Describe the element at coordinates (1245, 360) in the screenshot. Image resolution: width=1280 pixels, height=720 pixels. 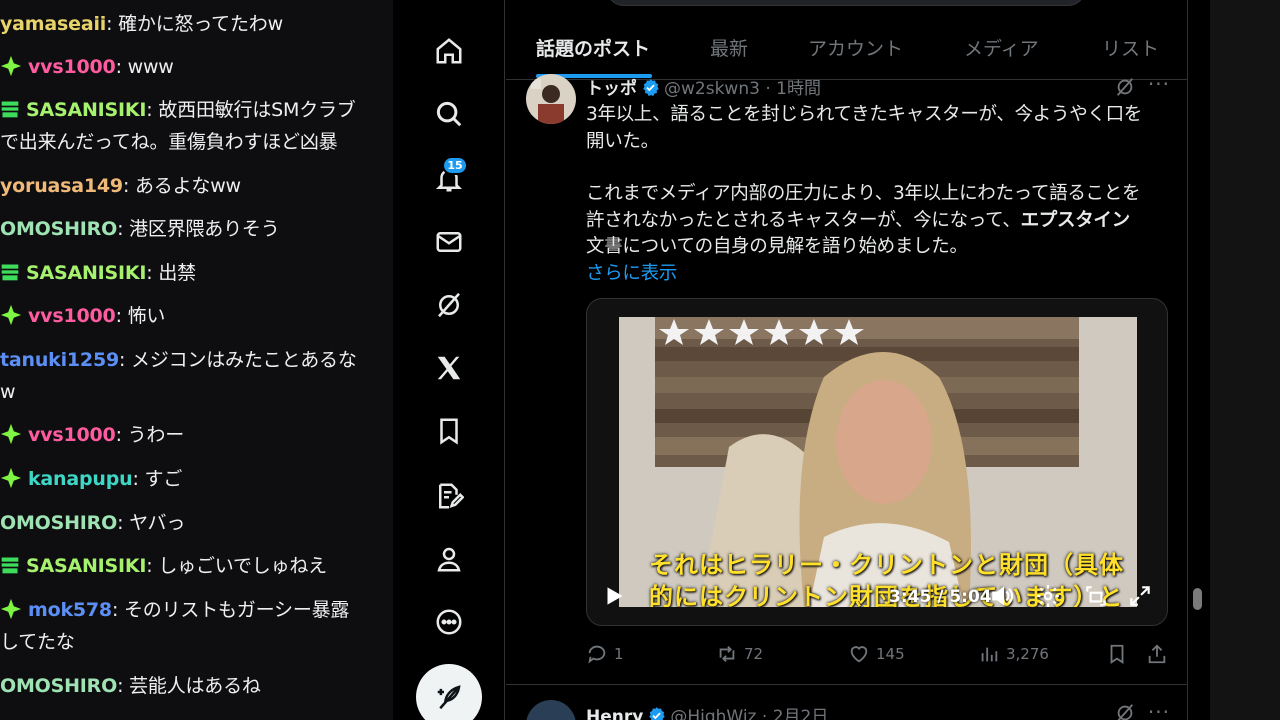
I see `right-sidebar-area` at that location.